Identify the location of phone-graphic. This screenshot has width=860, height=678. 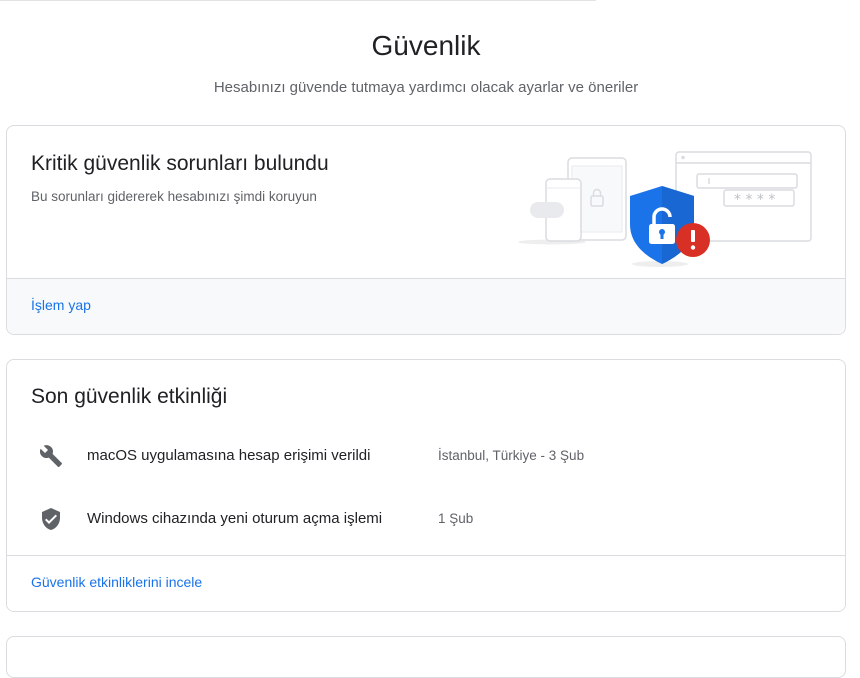
(552, 211).